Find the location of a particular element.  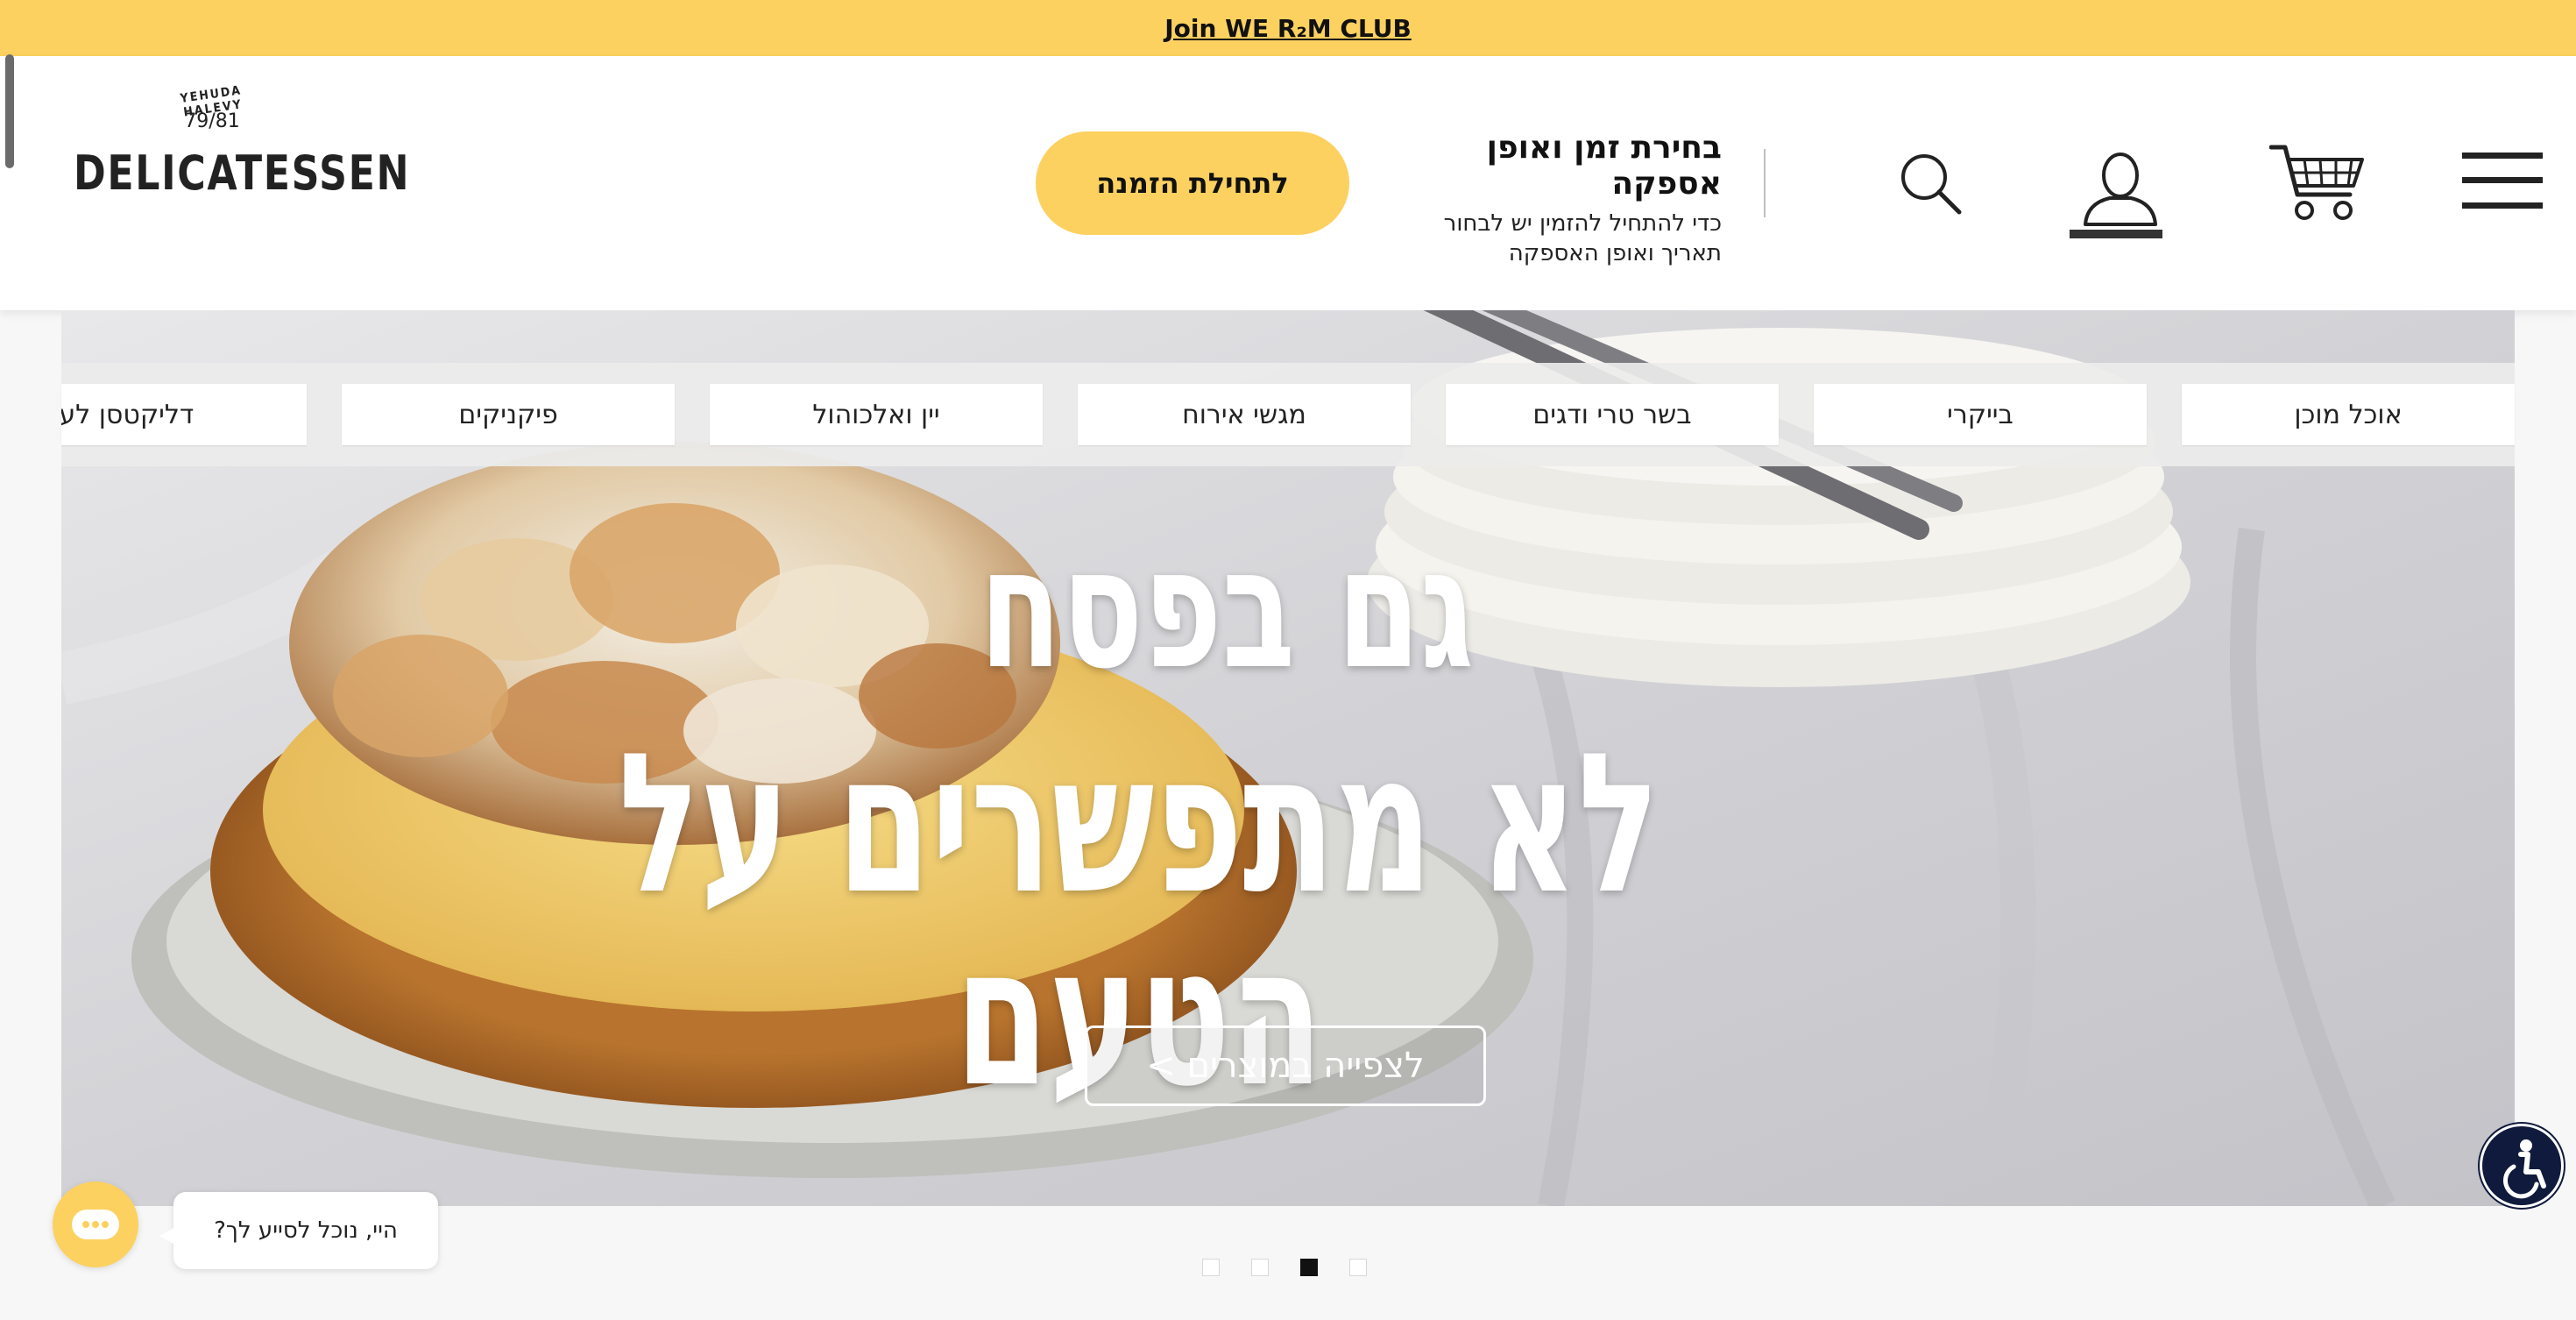

hamburger-menu-icon is located at coordinates (2502, 180).